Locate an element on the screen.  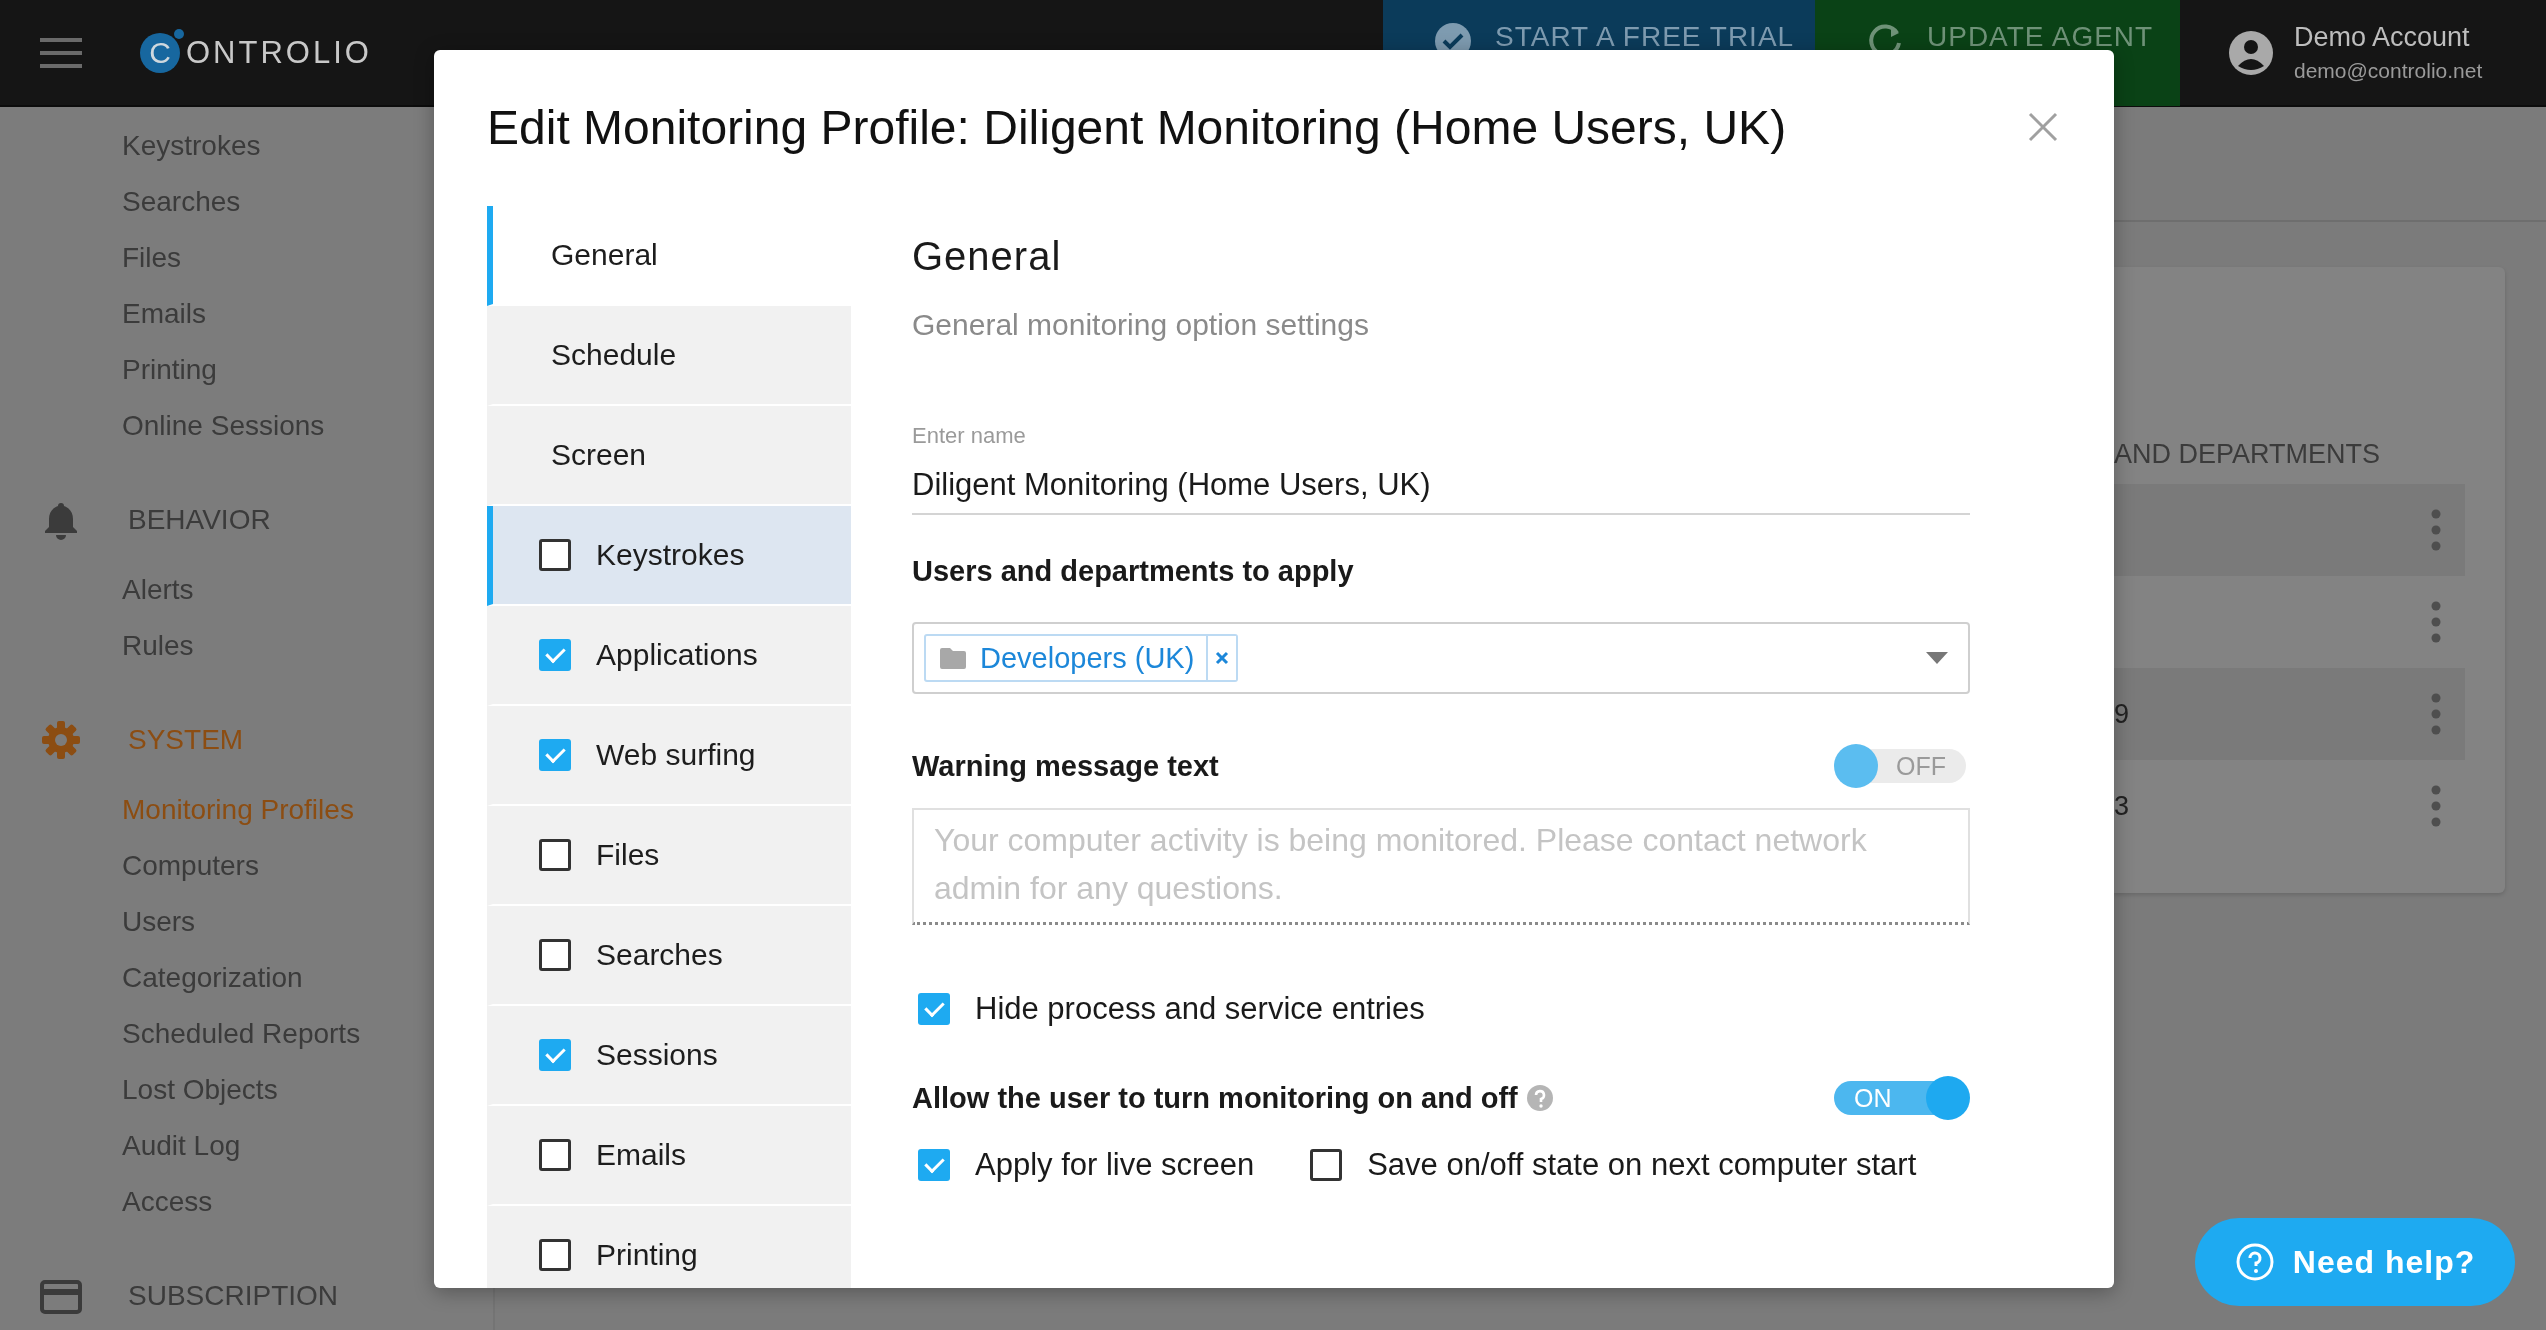
tab: Searches is located at coordinates (669, 956).